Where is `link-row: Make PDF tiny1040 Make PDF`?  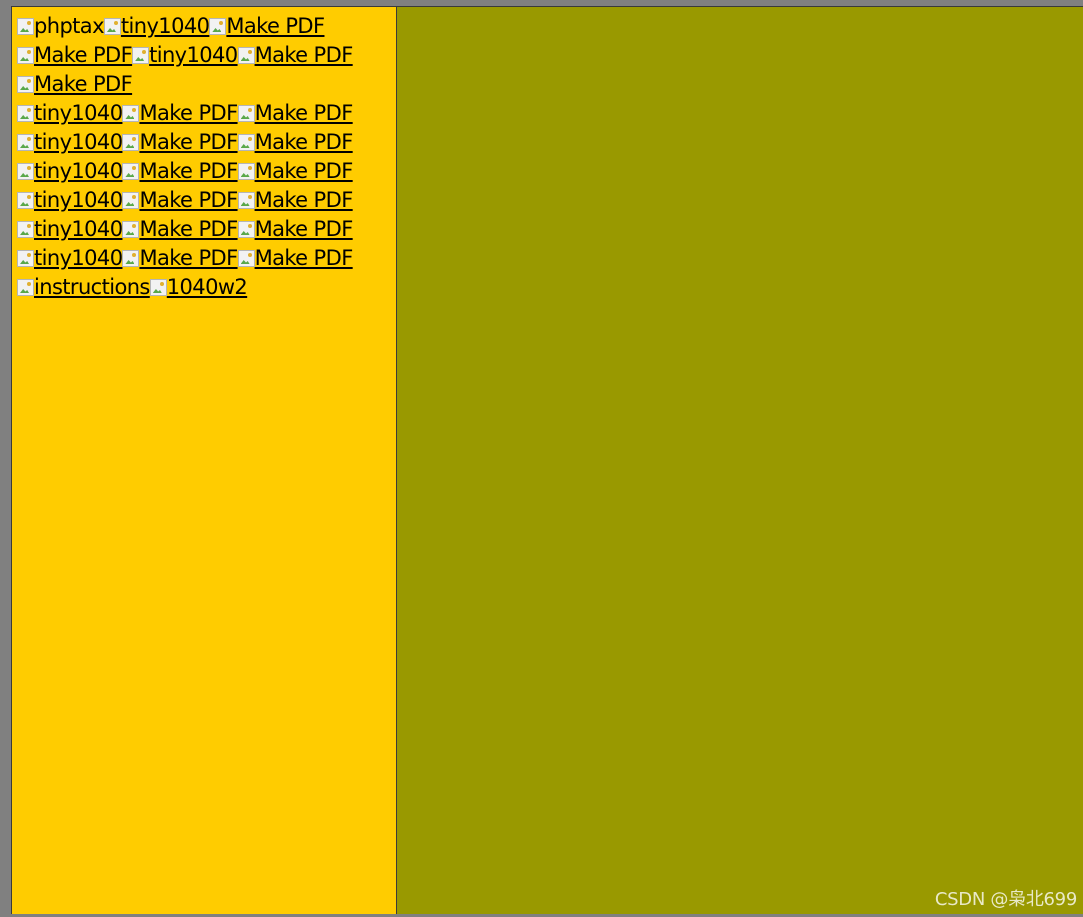 link-row: Make PDF tiny1040 Make PDF is located at coordinates (206, 55).